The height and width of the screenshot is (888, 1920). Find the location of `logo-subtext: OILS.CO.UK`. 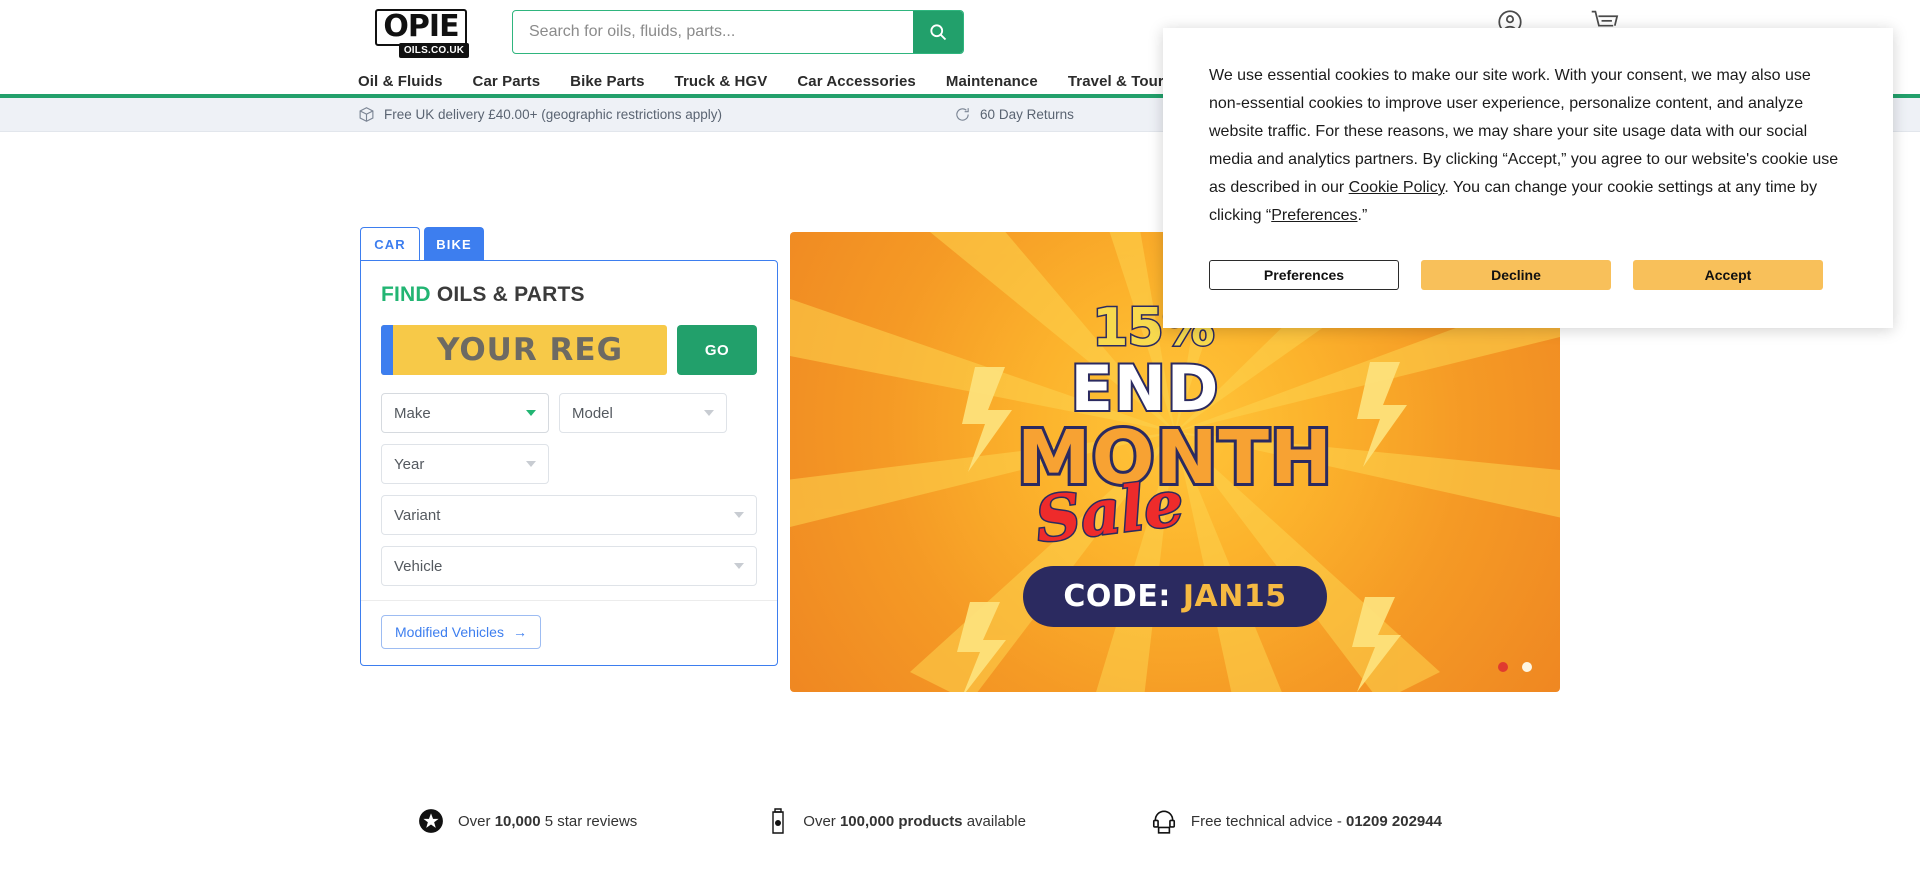

logo-subtext: OILS.CO.UK is located at coordinates (434, 50).